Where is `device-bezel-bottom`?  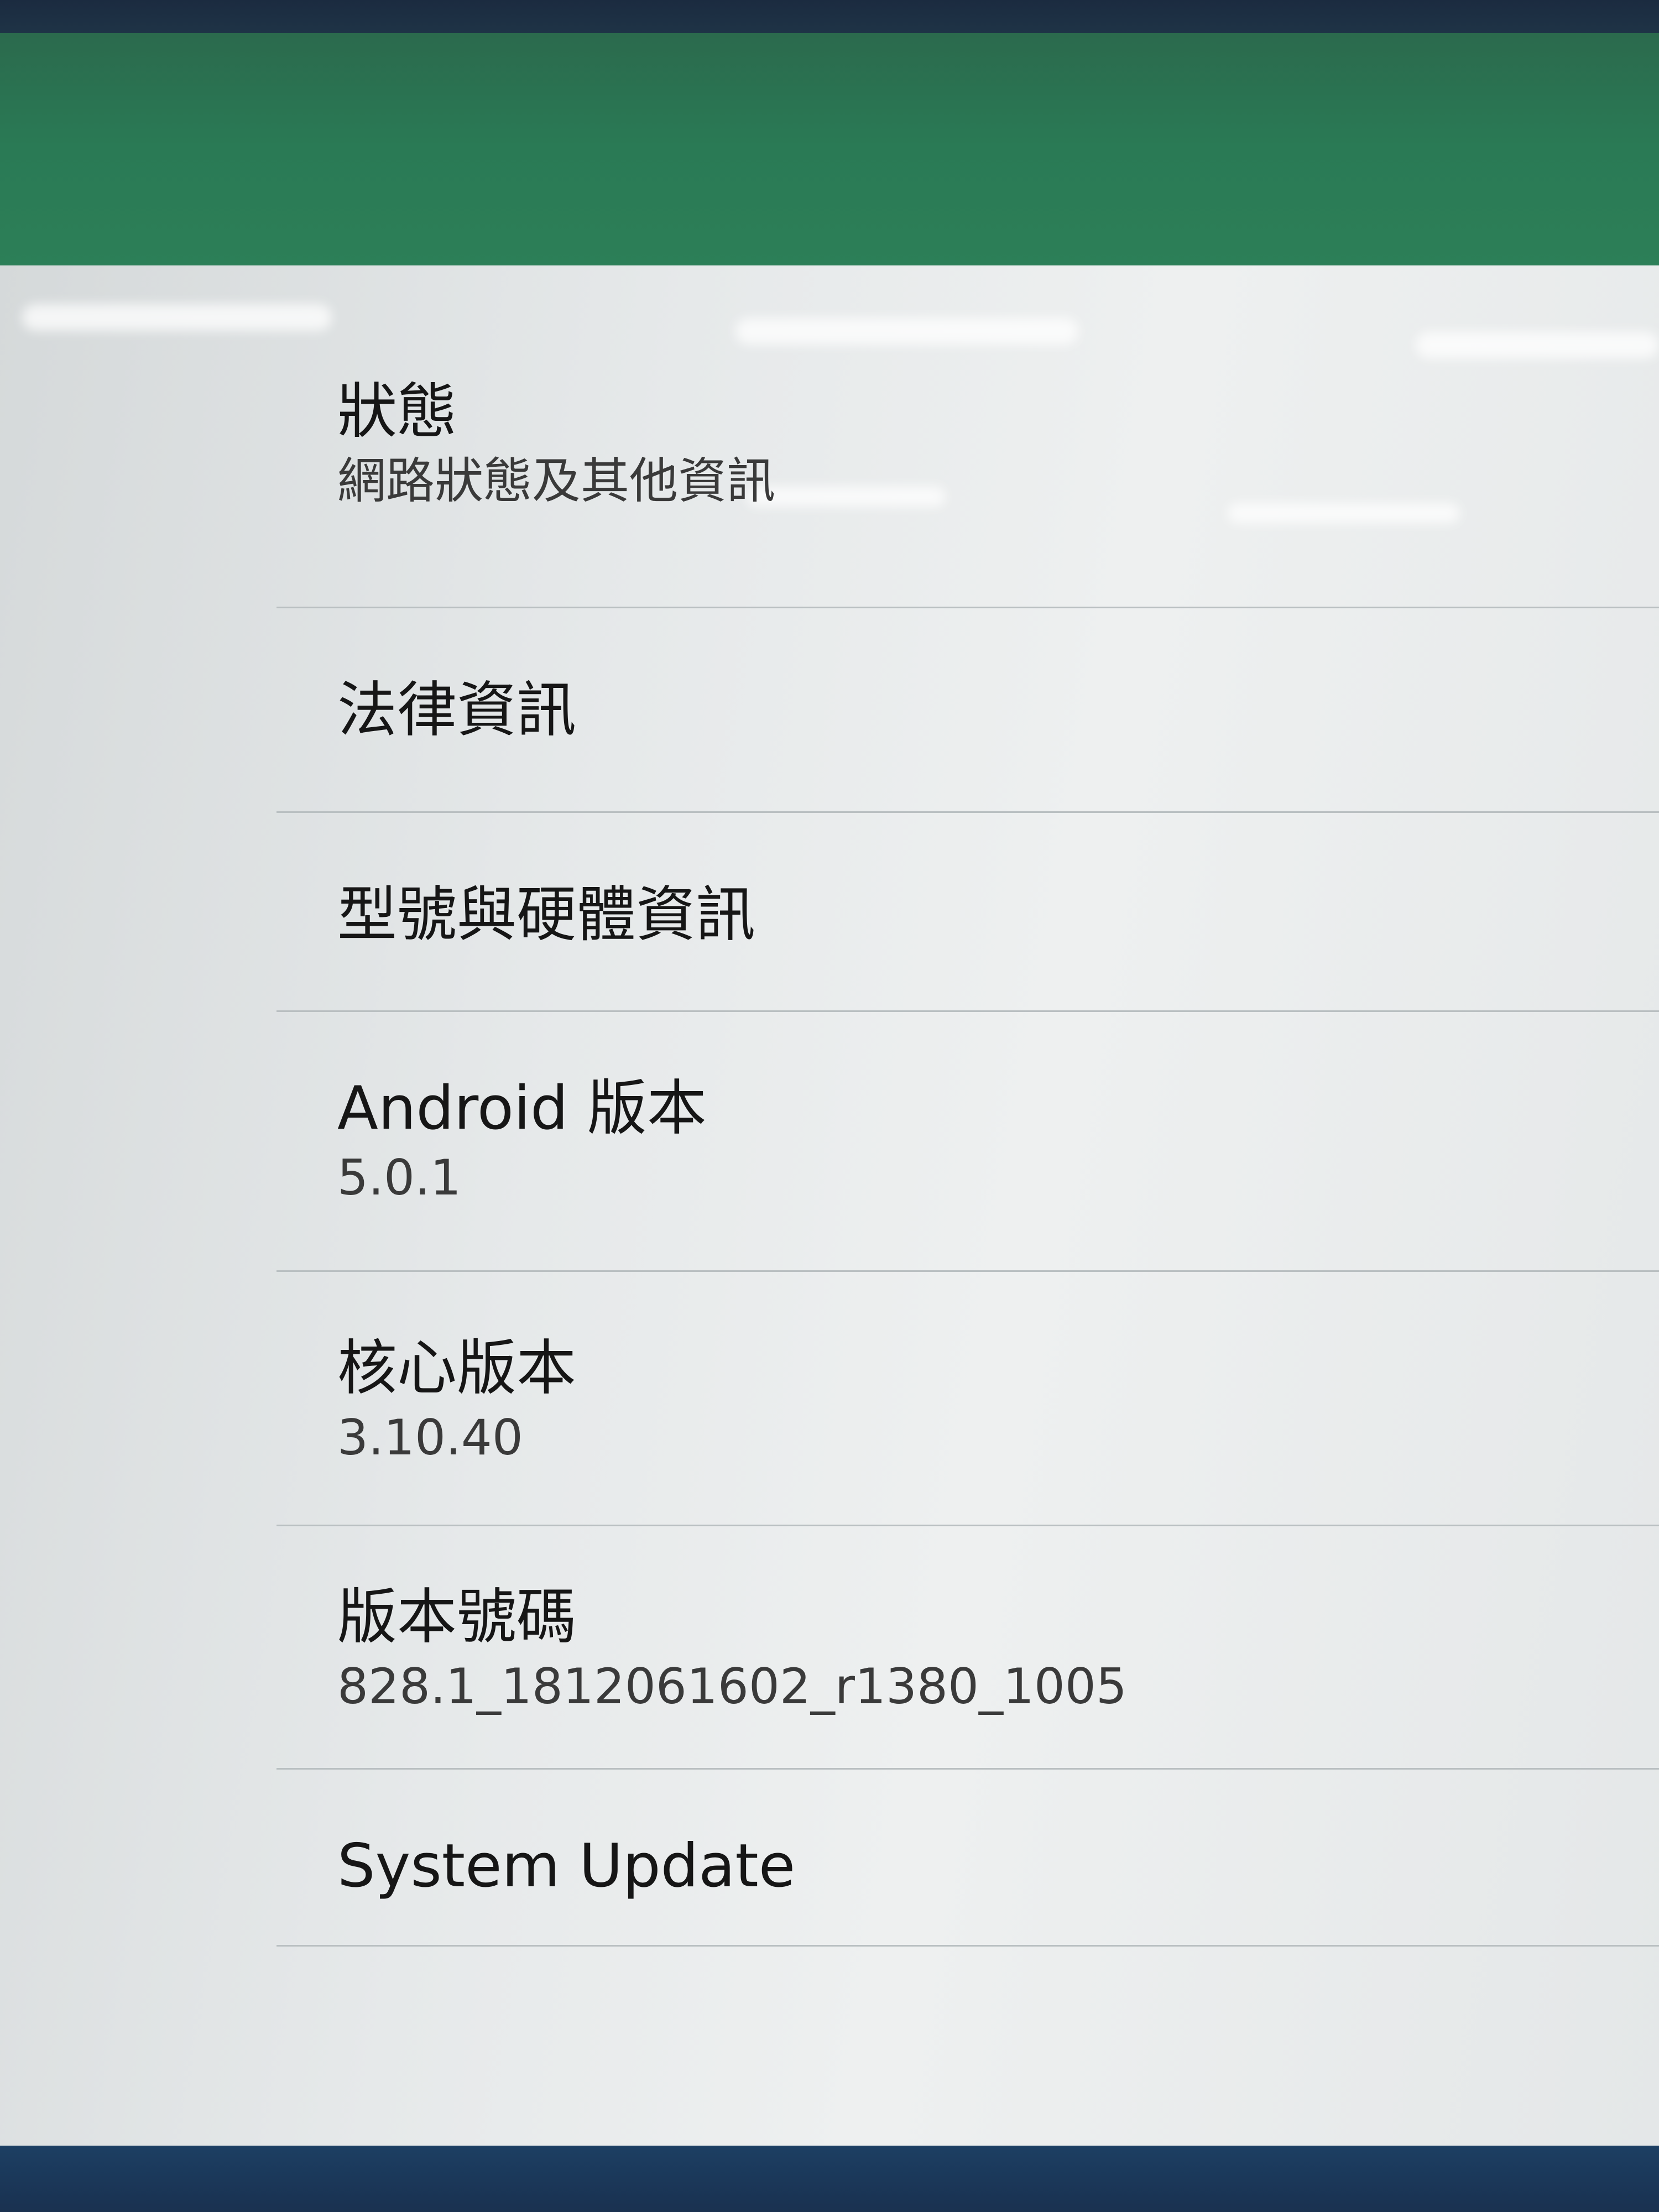 device-bezel-bottom is located at coordinates (830, 2179).